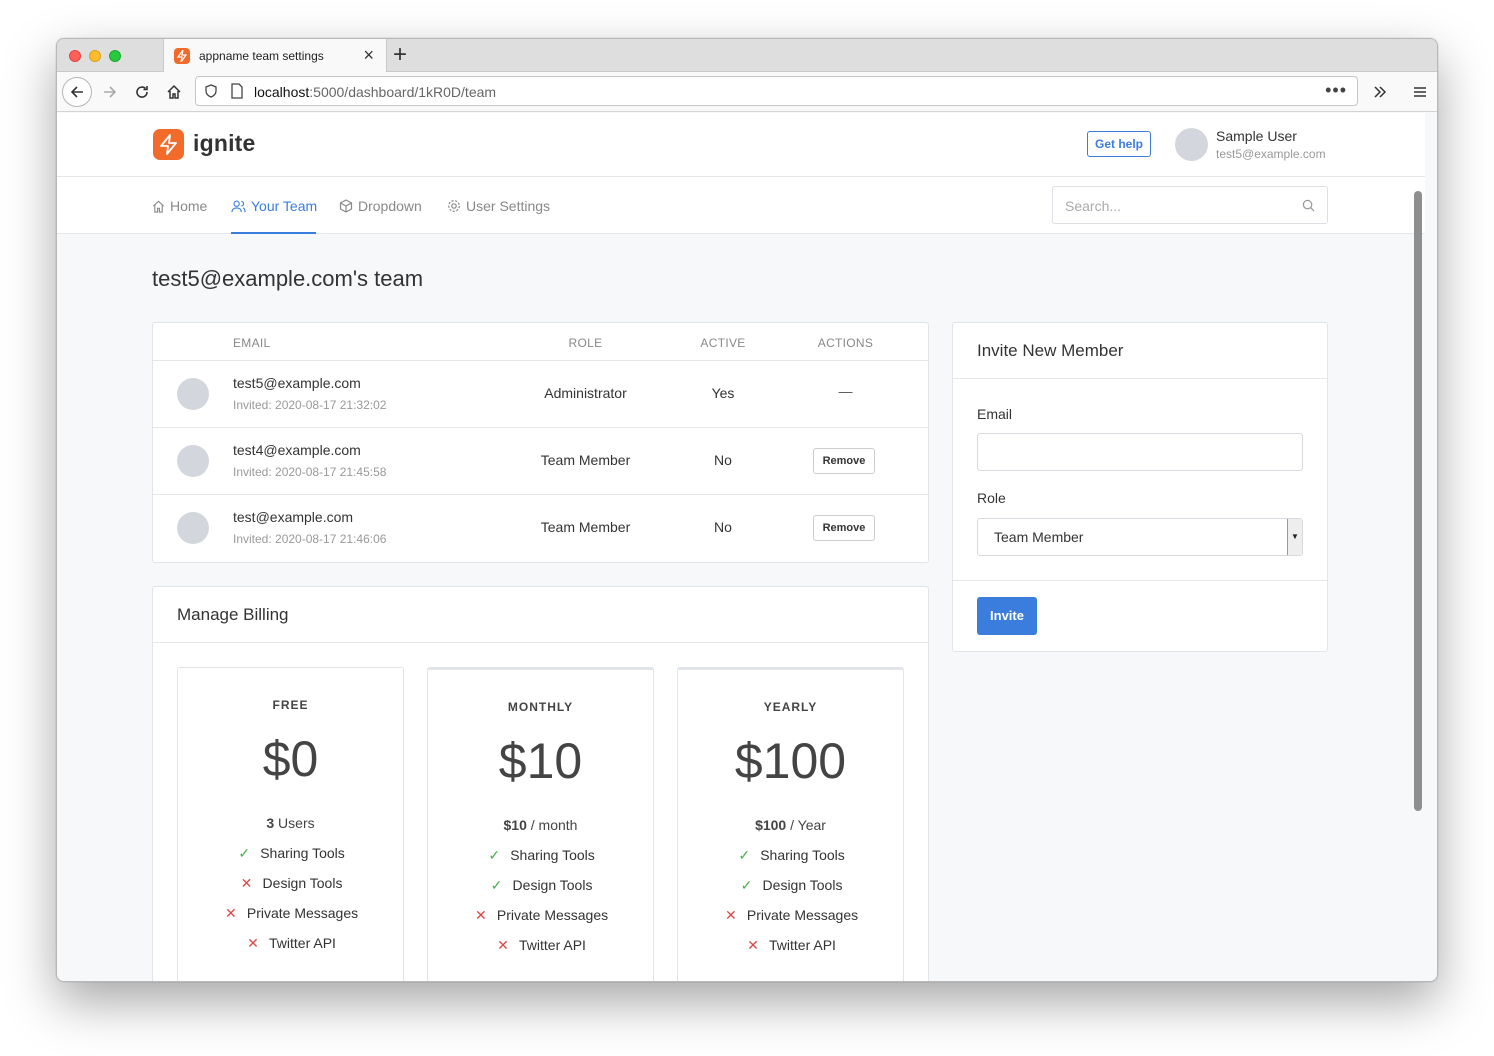 This screenshot has height=1056, width=1494. Describe the element at coordinates (297, 383) in the screenshot. I see `member-email: test5@example.com` at that location.